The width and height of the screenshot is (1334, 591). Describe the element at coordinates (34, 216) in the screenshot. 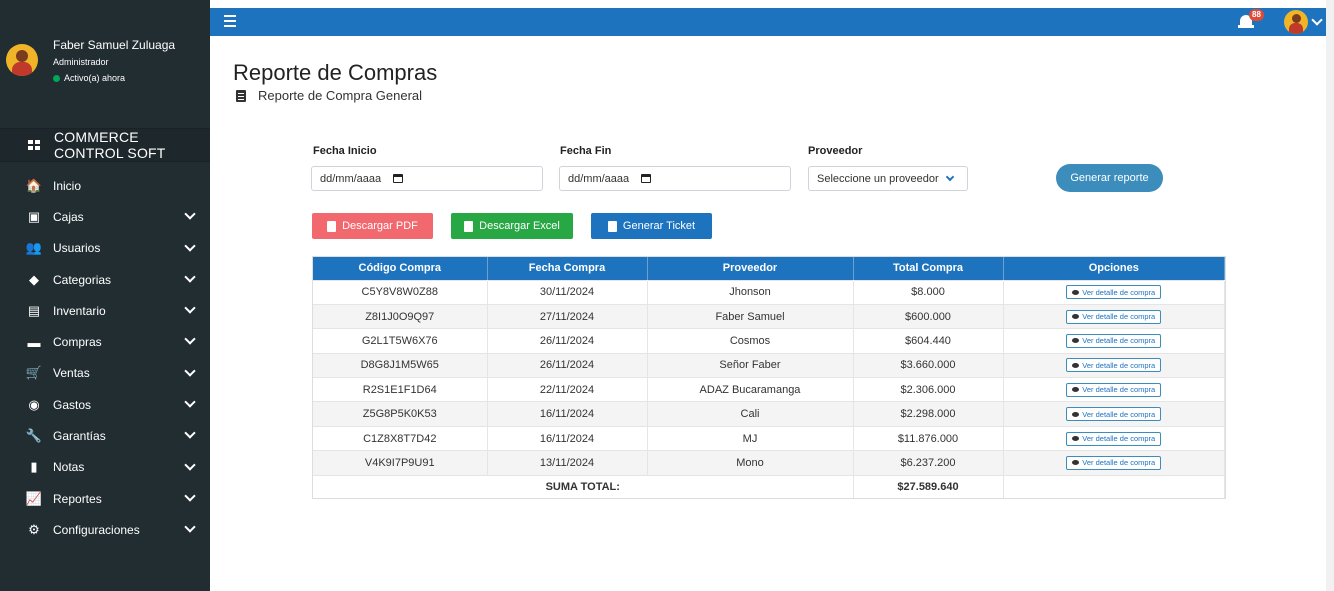

I see `cash-register-icon: ▣` at that location.